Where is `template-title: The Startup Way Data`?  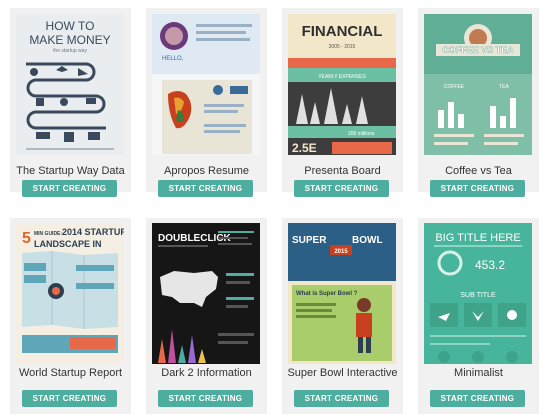 template-title: The Startup Way Data is located at coordinates (70, 171).